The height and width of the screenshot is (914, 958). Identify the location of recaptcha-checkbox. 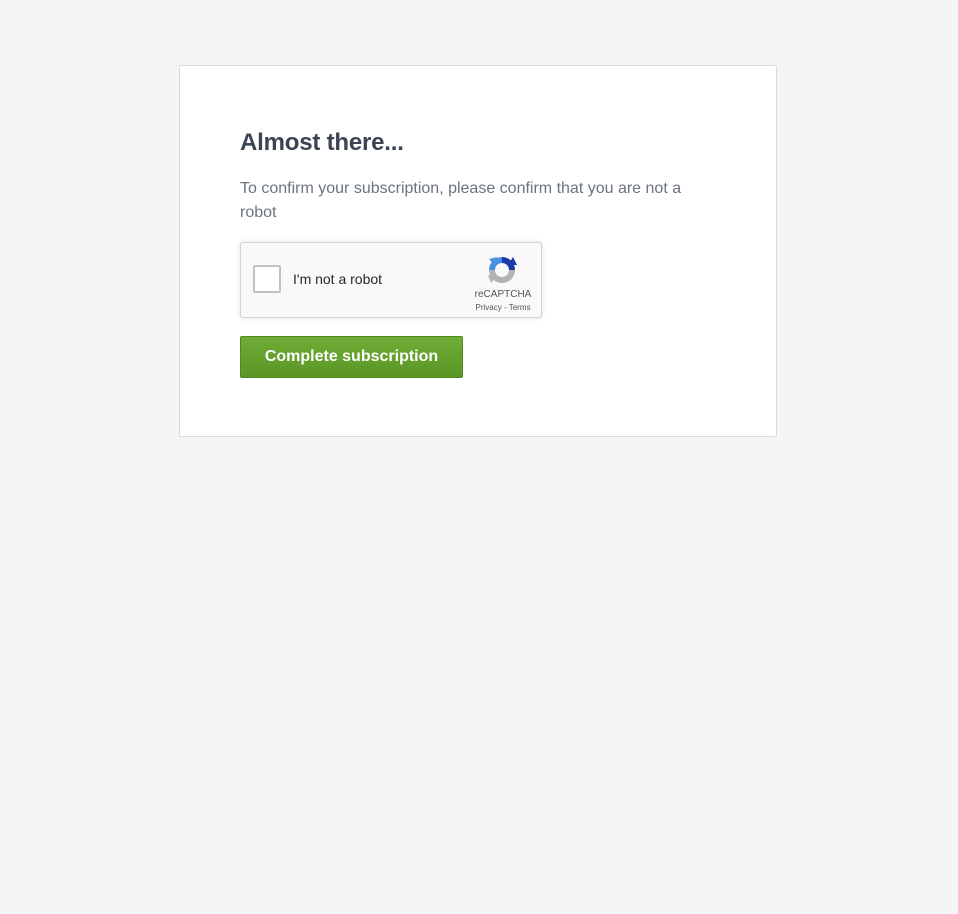
(267, 279).